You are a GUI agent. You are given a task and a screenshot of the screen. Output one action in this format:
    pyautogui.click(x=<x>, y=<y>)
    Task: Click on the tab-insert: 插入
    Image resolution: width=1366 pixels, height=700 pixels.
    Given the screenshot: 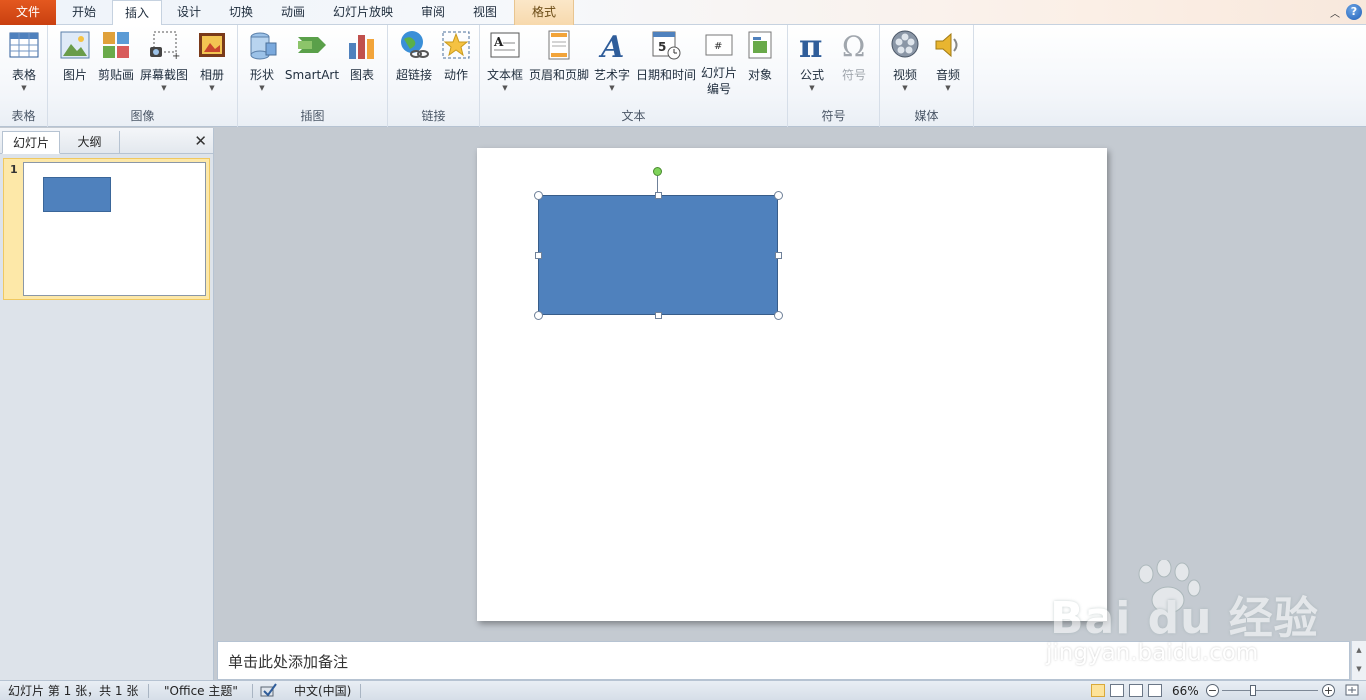 What is the action you would take?
    pyautogui.click(x=137, y=13)
    